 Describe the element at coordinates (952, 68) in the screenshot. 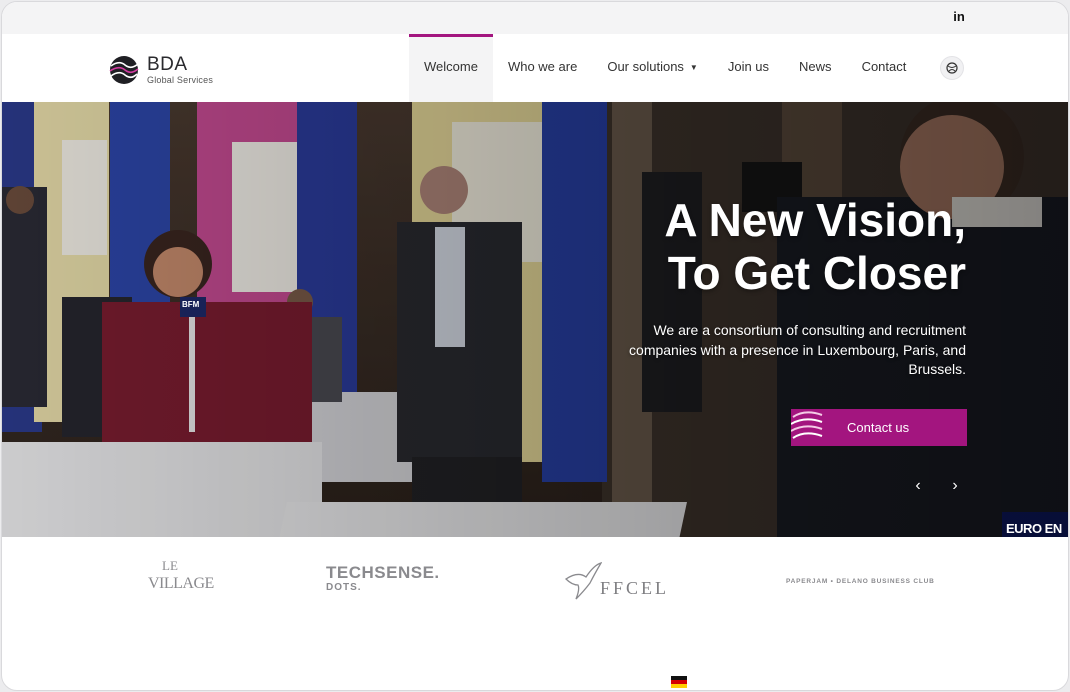

I see `globe-icon` at that location.